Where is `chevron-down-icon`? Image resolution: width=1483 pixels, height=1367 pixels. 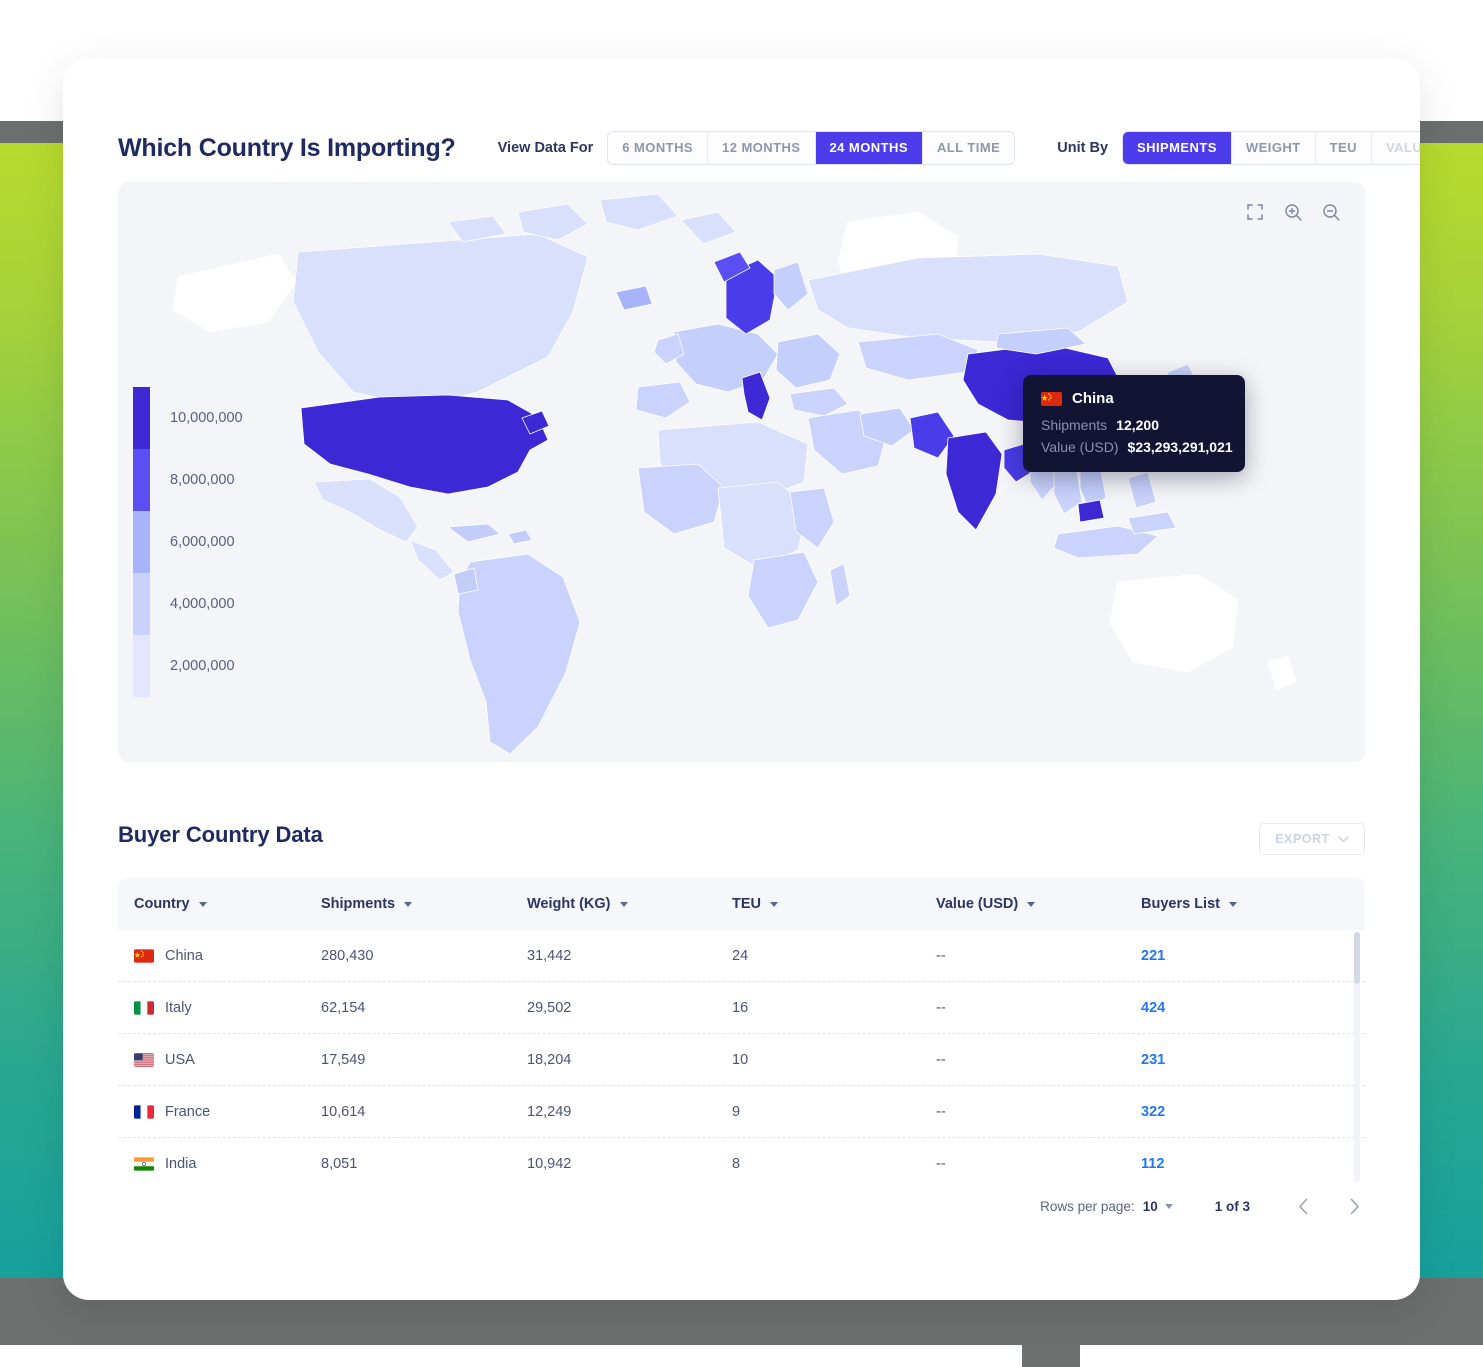 chevron-down-icon is located at coordinates (1343, 839).